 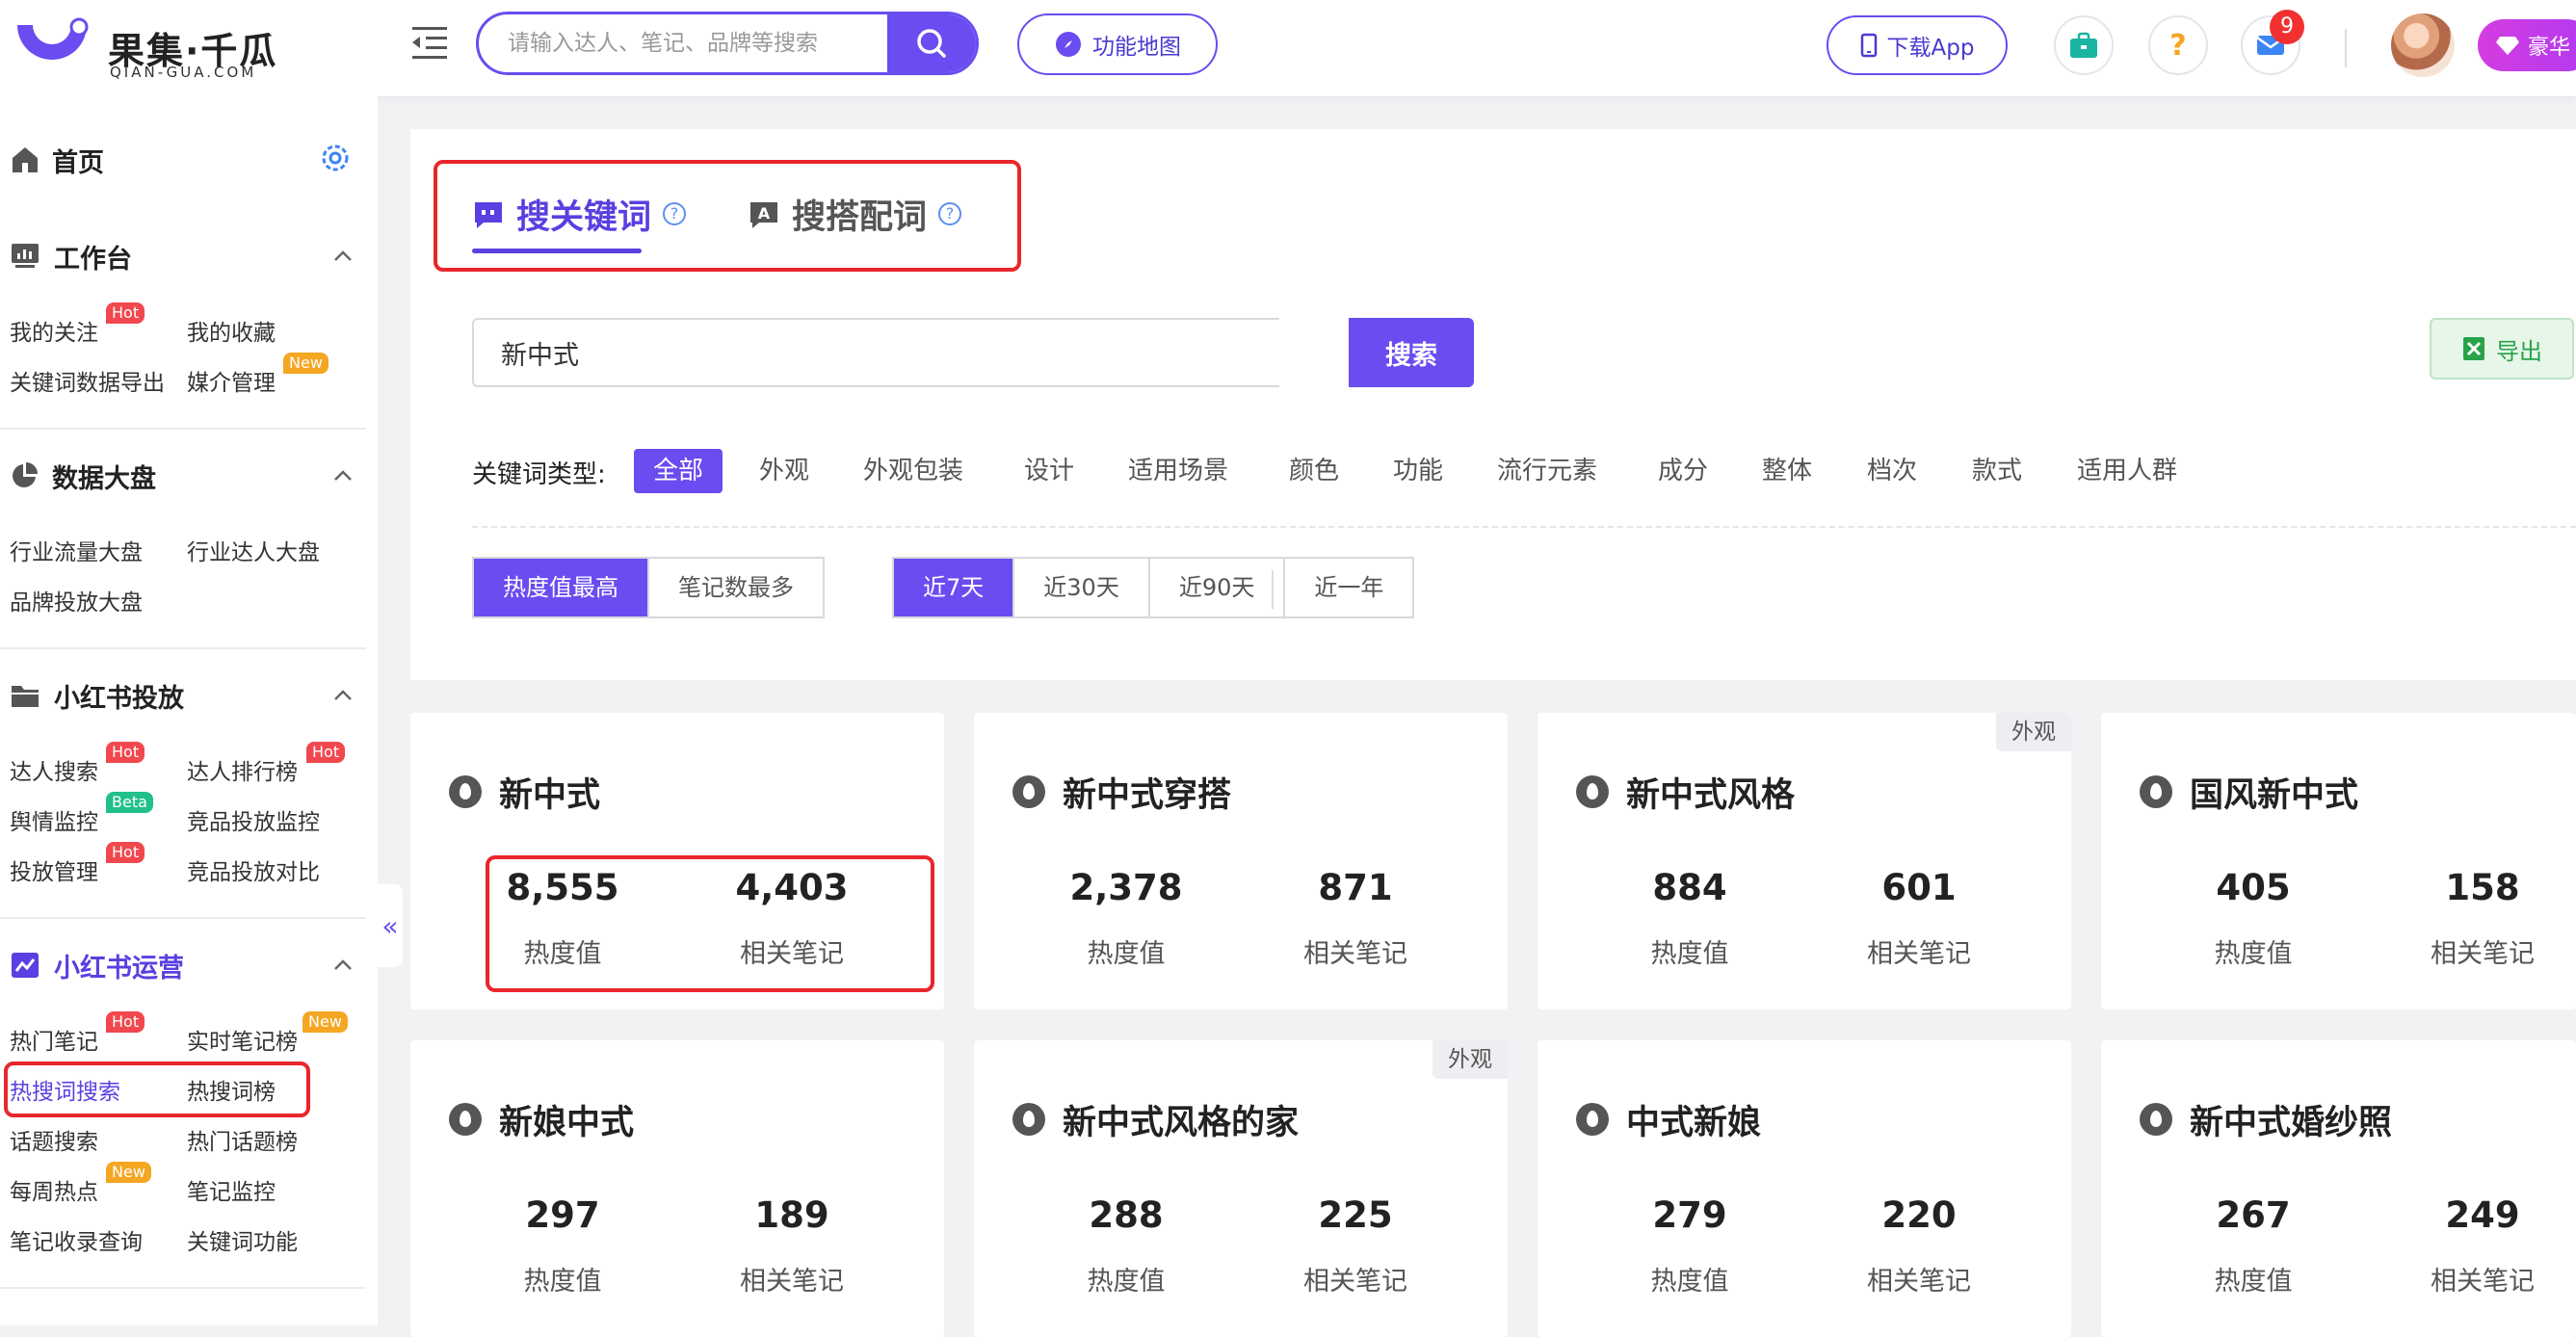 What do you see at coordinates (1683, 471) in the screenshot?
I see `filter-chip: 成分` at bounding box center [1683, 471].